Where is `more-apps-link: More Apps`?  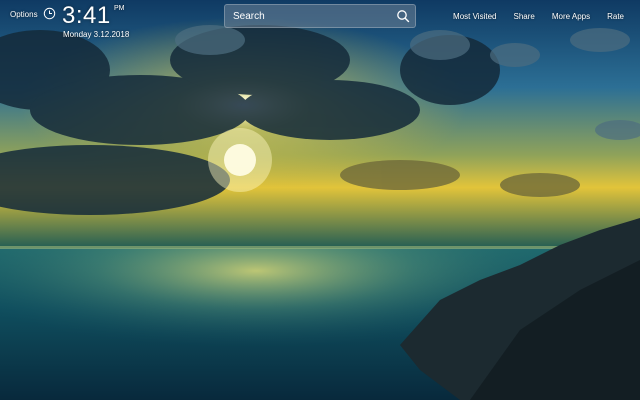
more-apps-link: More Apps is located at coordinates (571, 16).